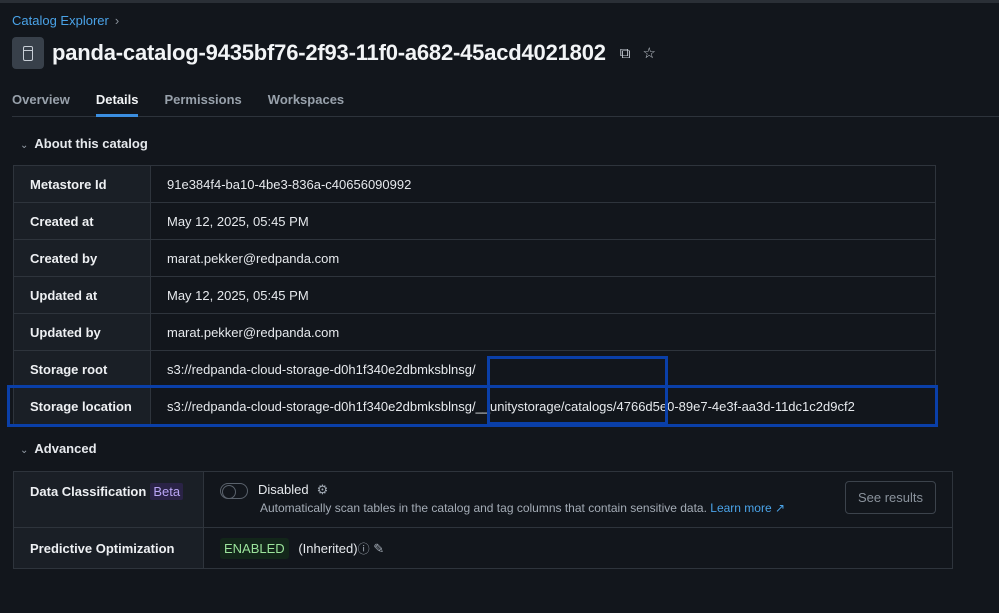 Image resolution: width=999 pixels, height=613 pixels. Describe the element at coordinates (505, 104) in the screenshot. I see `tab-bar: Overview Details Permissions Workspaces` at that location.